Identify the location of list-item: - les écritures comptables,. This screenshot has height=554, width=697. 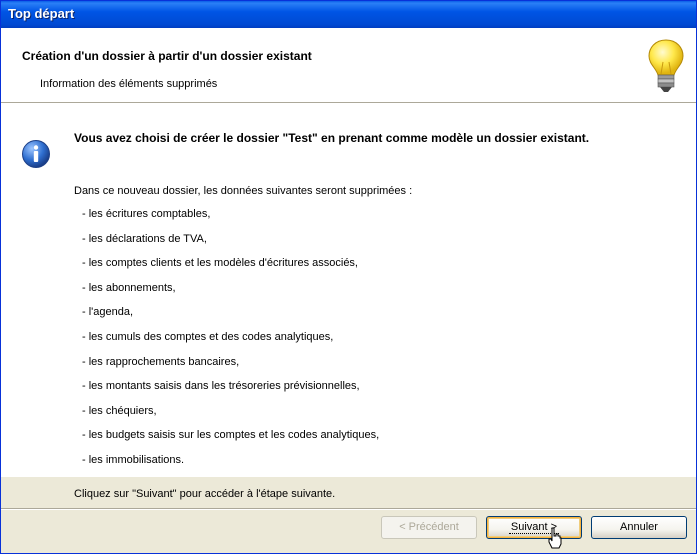
(146, 214).